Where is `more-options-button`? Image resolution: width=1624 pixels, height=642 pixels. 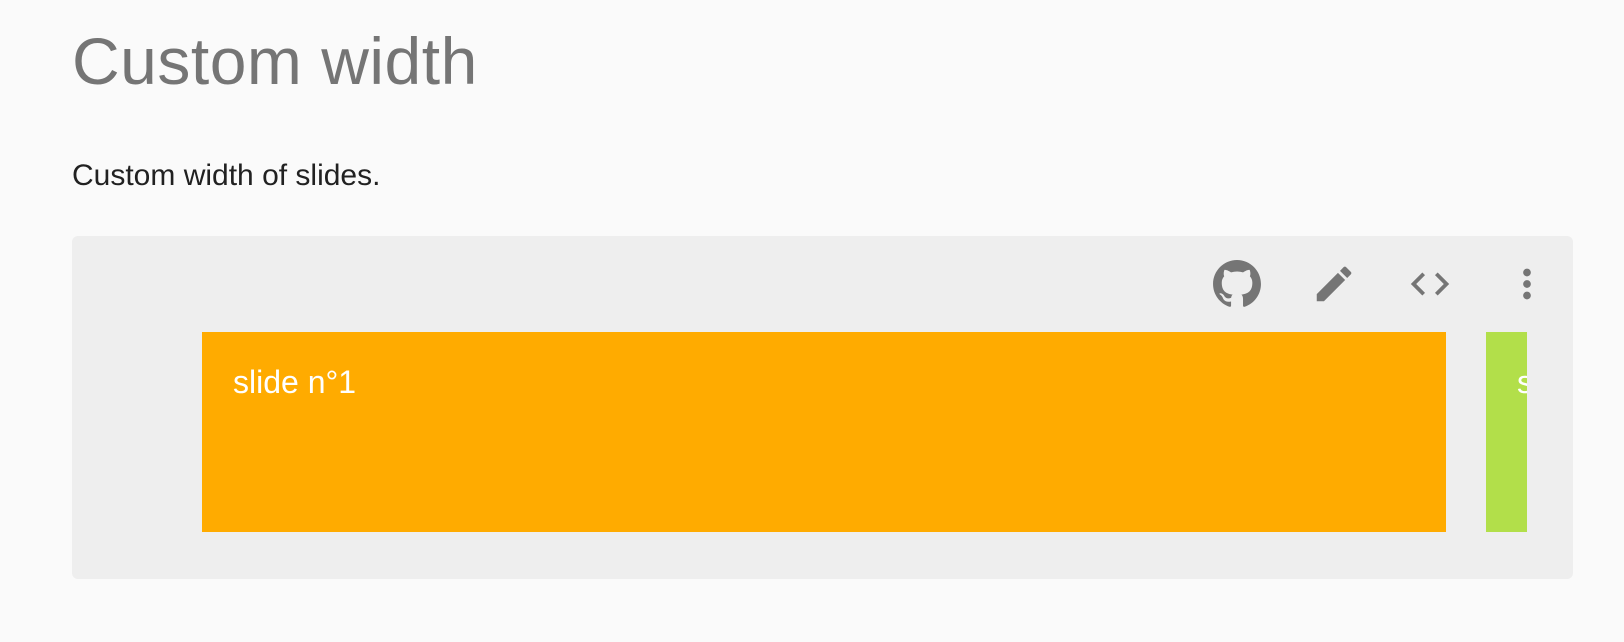
more-options-button is located at coordinates (1527, 284).